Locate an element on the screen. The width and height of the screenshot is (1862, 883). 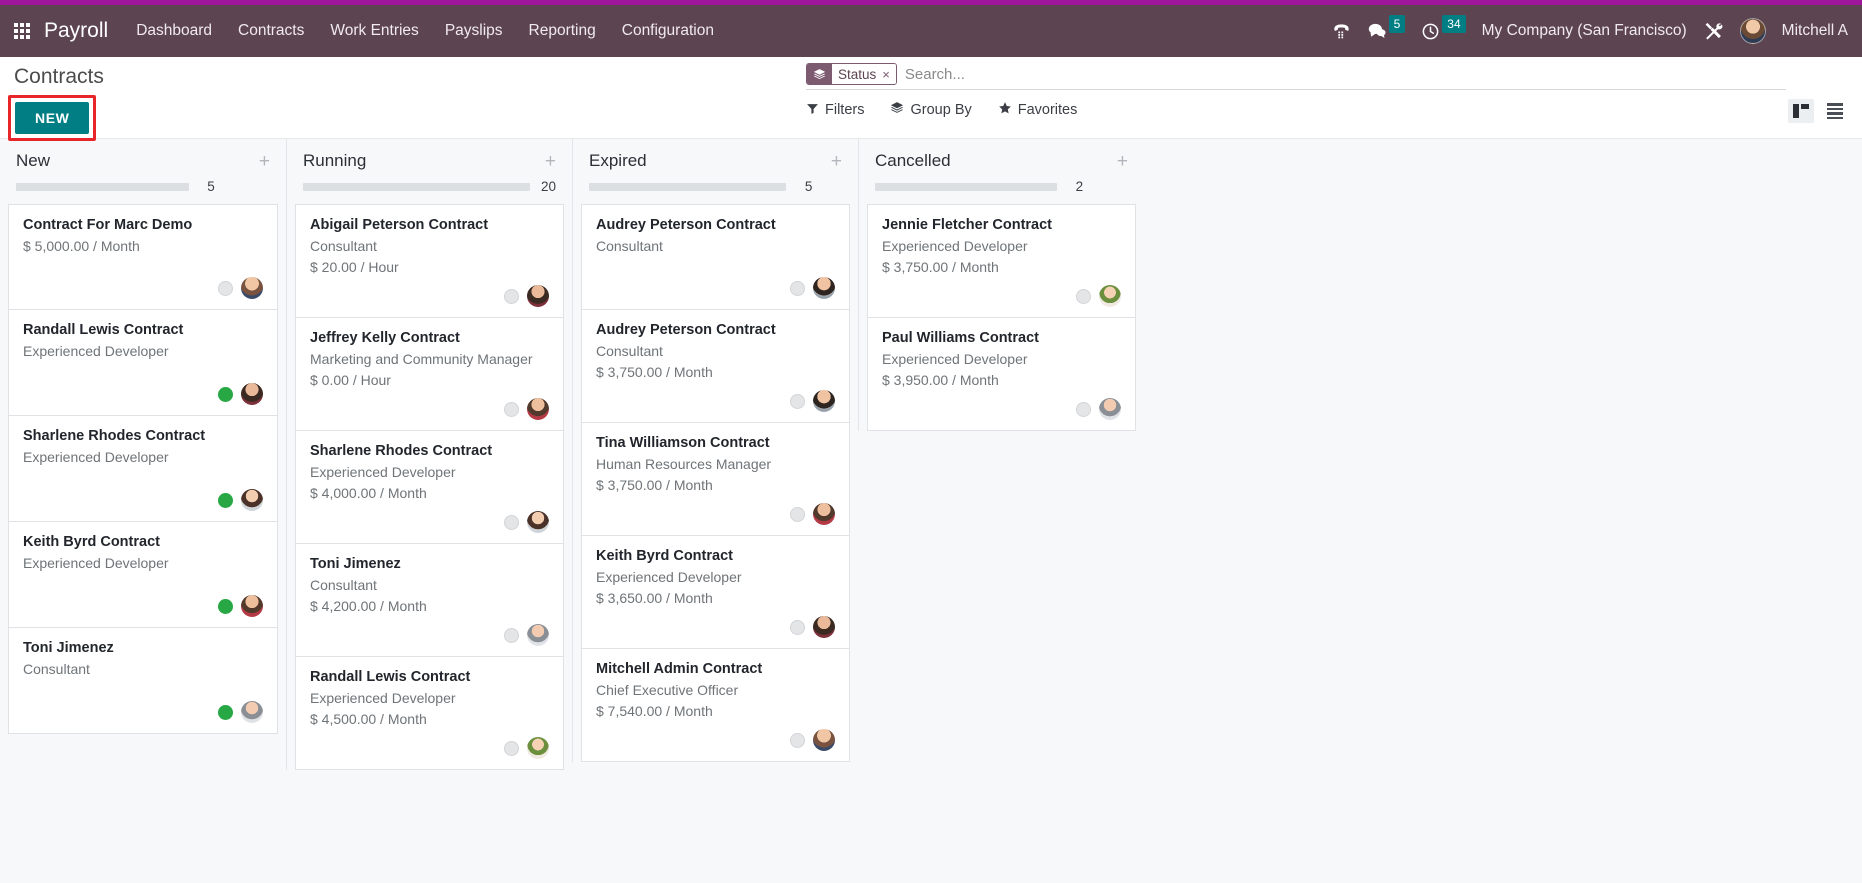
column-progress: 2 is located at coordinates (1001, 190).